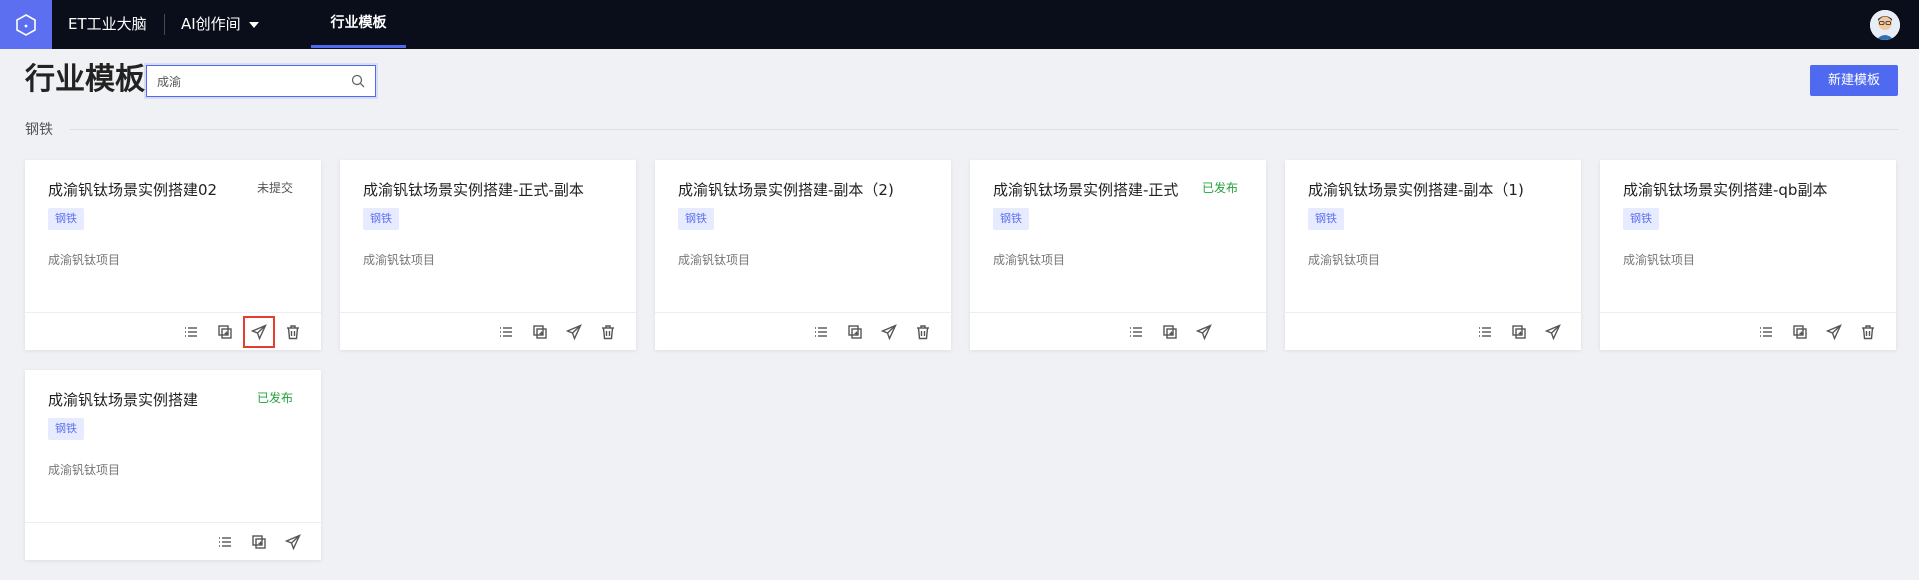 The height and width of the screenshot is (580, 1919). Describe the element at coordinates (123, 400) in the screenshot. I see `card-title: 成渝钒钛场景实例搭建` at that location.